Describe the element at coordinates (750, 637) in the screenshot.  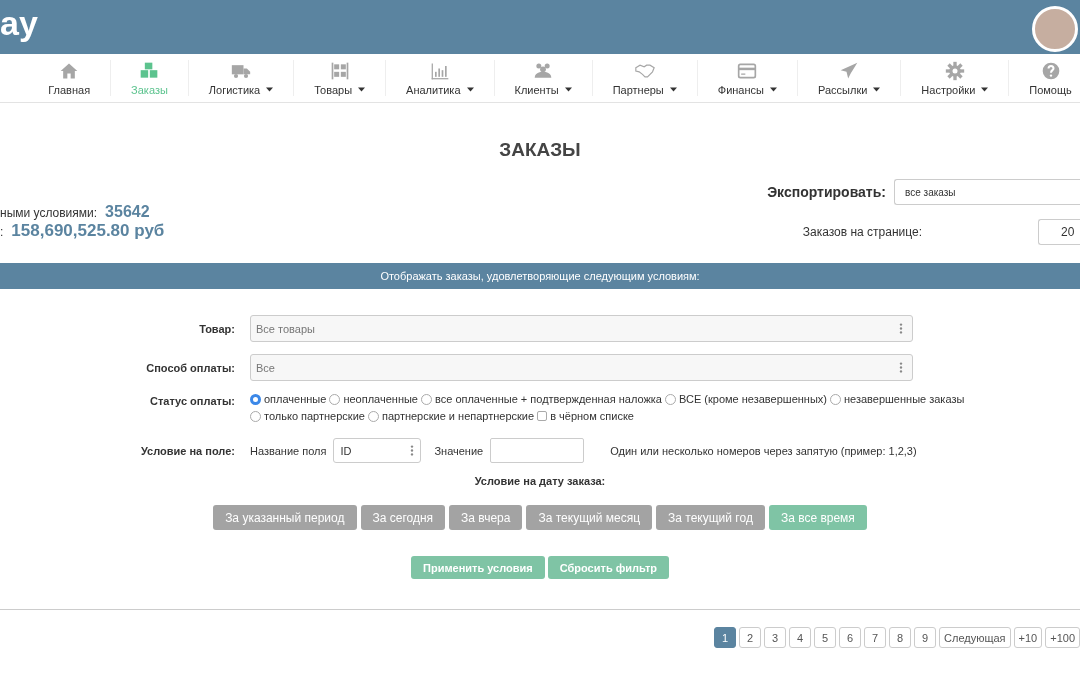
I see `page-button: 2` at that location.